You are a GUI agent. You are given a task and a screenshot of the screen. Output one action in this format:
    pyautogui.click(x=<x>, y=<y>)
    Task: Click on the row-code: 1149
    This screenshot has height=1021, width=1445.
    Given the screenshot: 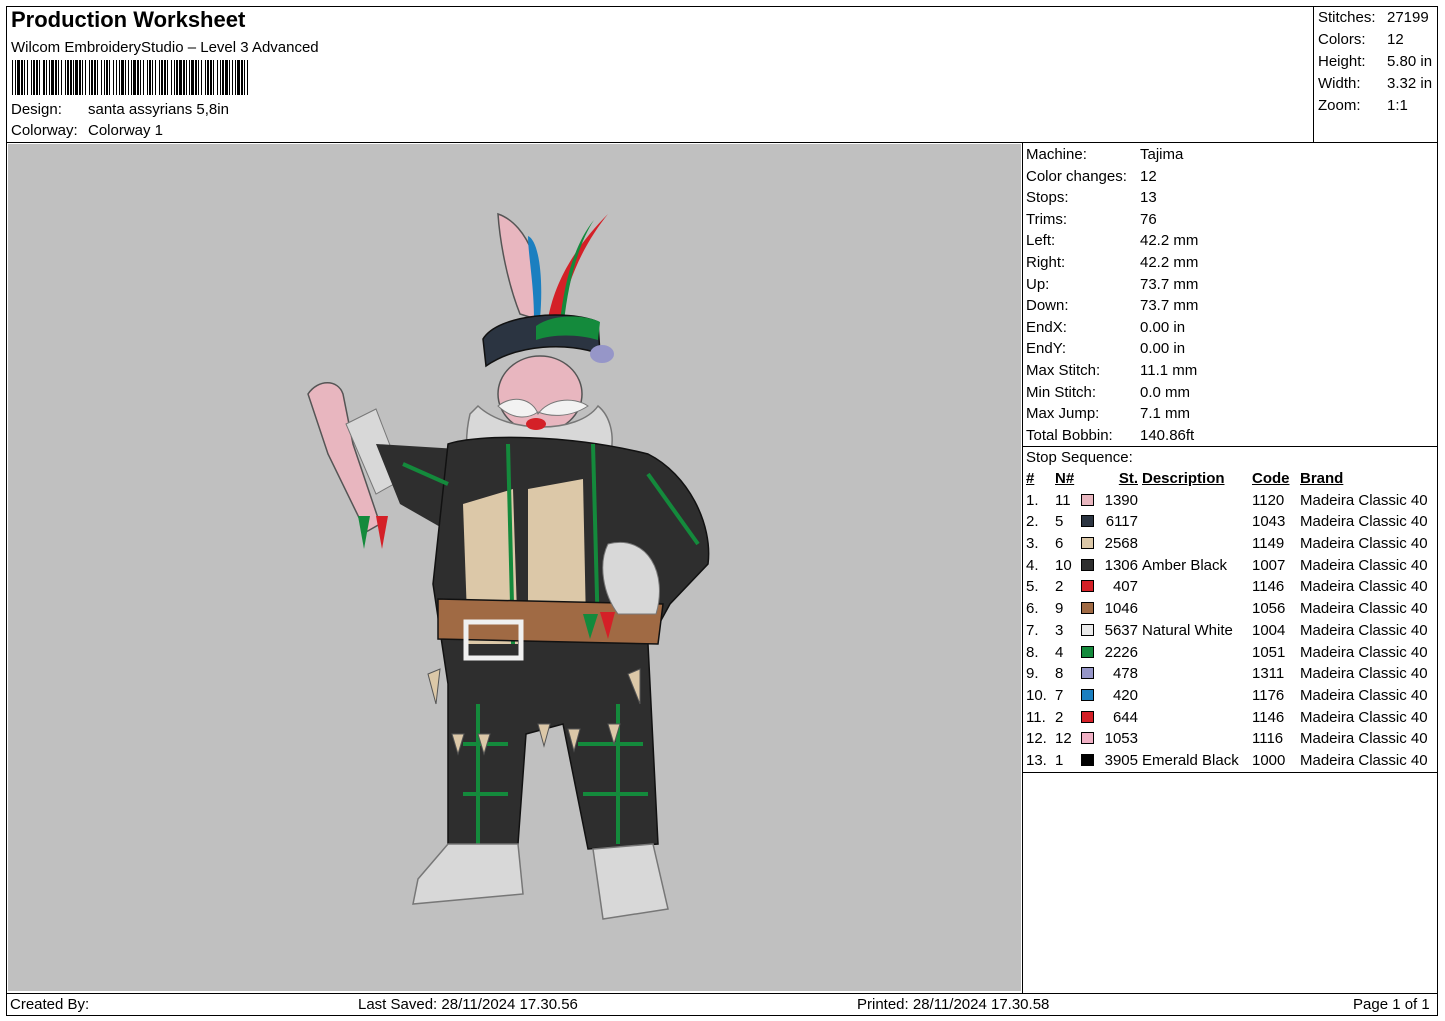 What is the action you would take?
    pyautogui.click(x=1268, y=544)
    